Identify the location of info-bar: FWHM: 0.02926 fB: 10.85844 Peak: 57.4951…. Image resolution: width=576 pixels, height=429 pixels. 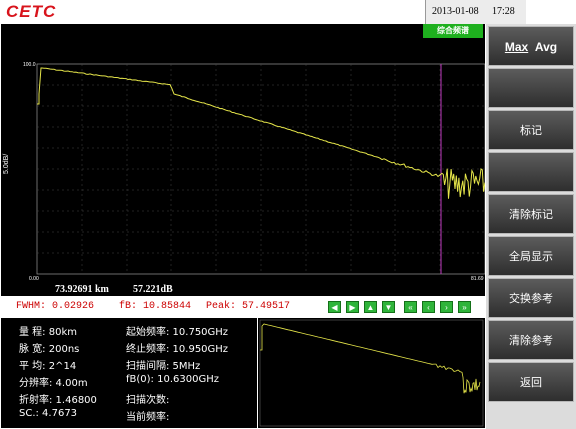
(243, 307).